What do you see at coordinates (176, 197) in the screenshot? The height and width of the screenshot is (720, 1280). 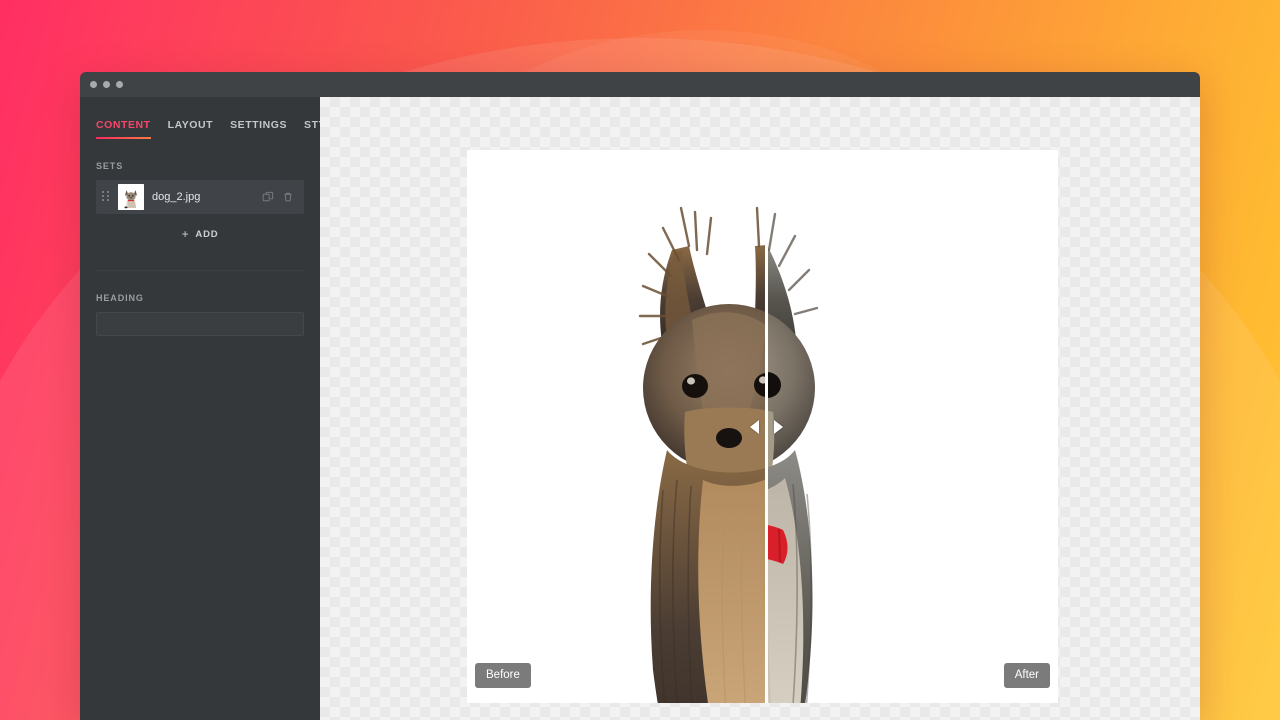 I see `set-filename: dog_2.jpg` at bounding box center [176, 197].